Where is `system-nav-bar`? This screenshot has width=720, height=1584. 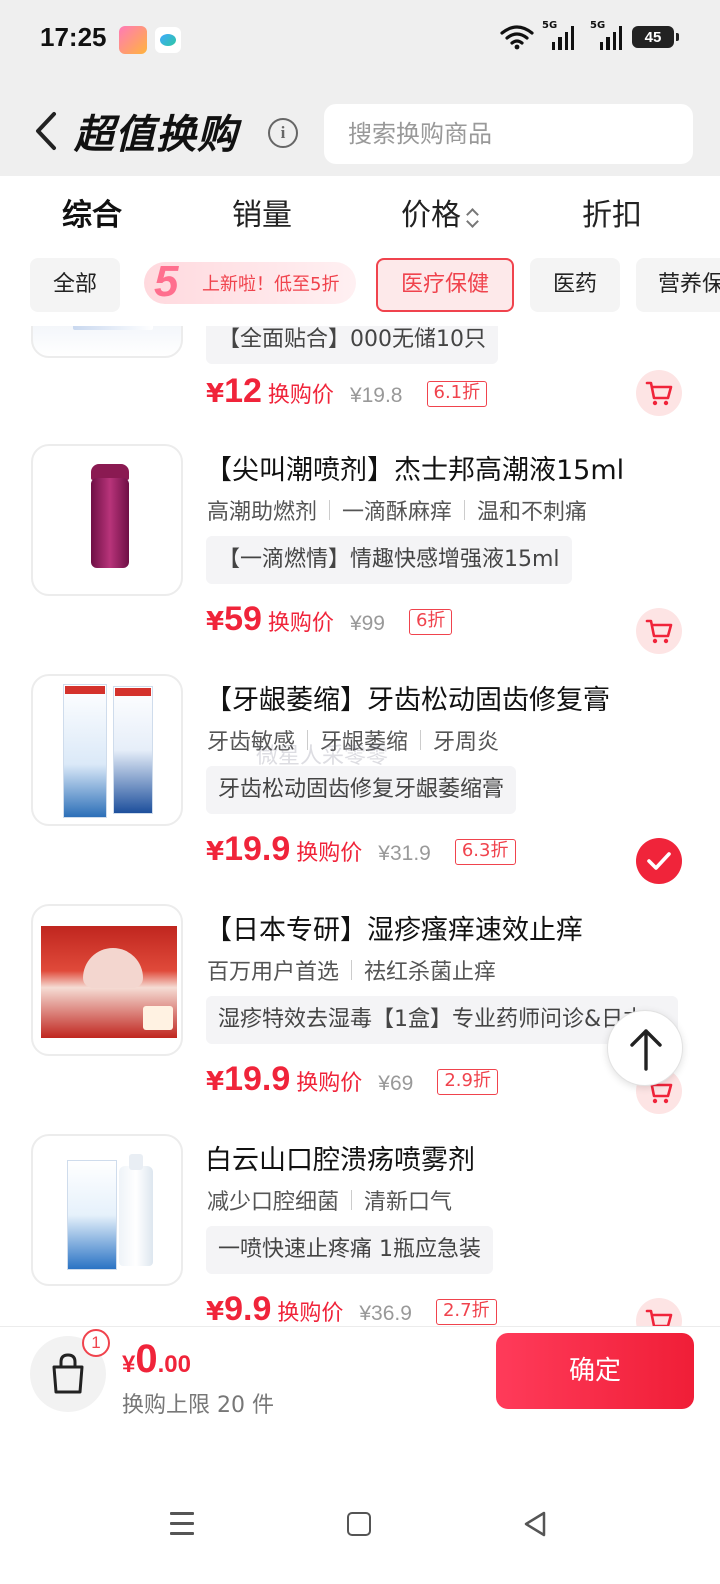 system-nav-bar is located at coordinates (360, 1510).